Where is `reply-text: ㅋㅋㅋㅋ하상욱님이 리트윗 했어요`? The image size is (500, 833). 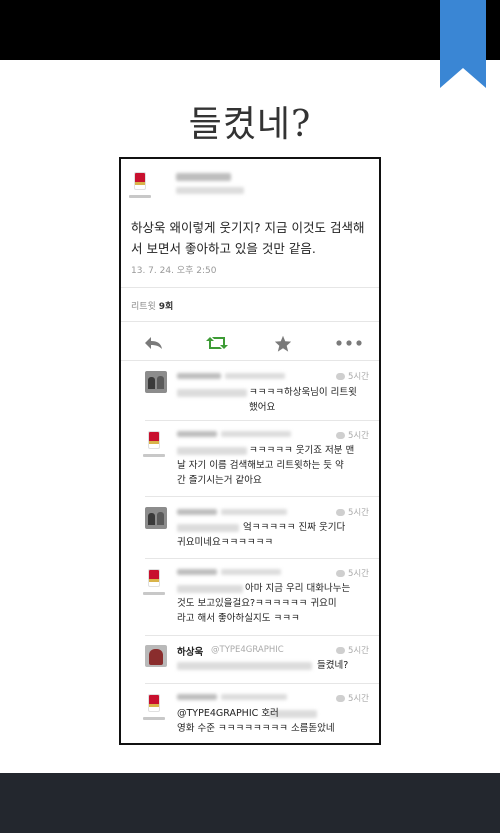 reply-text: ㅋㅋㅋㅋ하상욱님이 리트윗 했어요 is located at coordinates (303, 400).